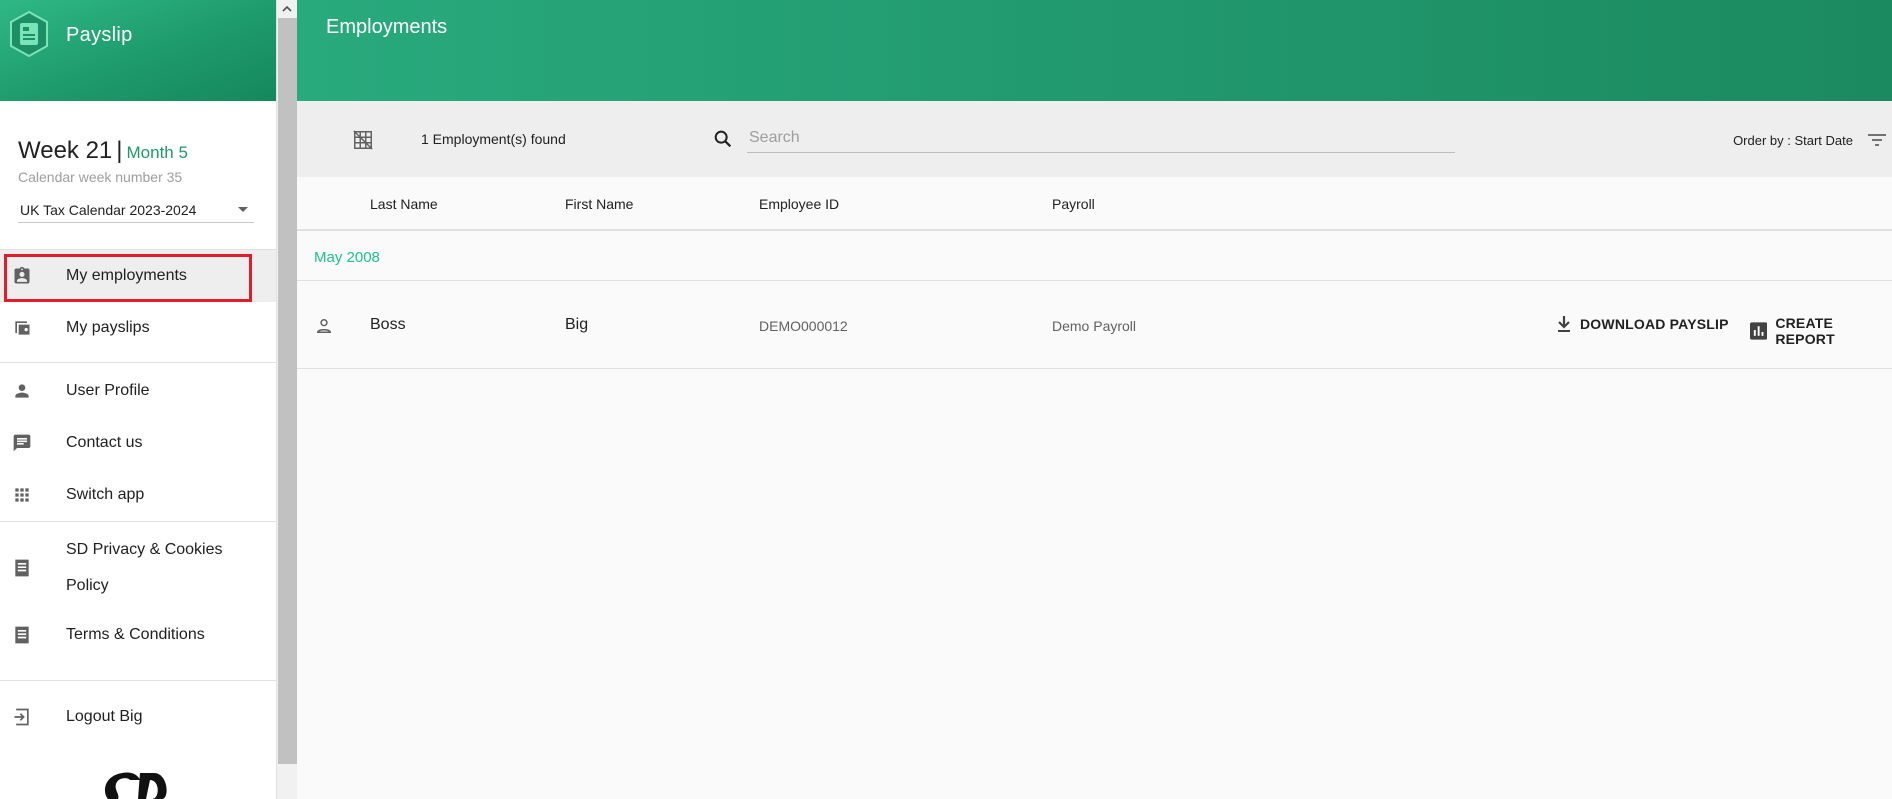 Image resolution: width=1892 pixels, height=799 pixels. What do you see at coordinates (287, 9) in the screenshot?
I see `scroll-up-arrow-icon` at bounding box center [287, 9].